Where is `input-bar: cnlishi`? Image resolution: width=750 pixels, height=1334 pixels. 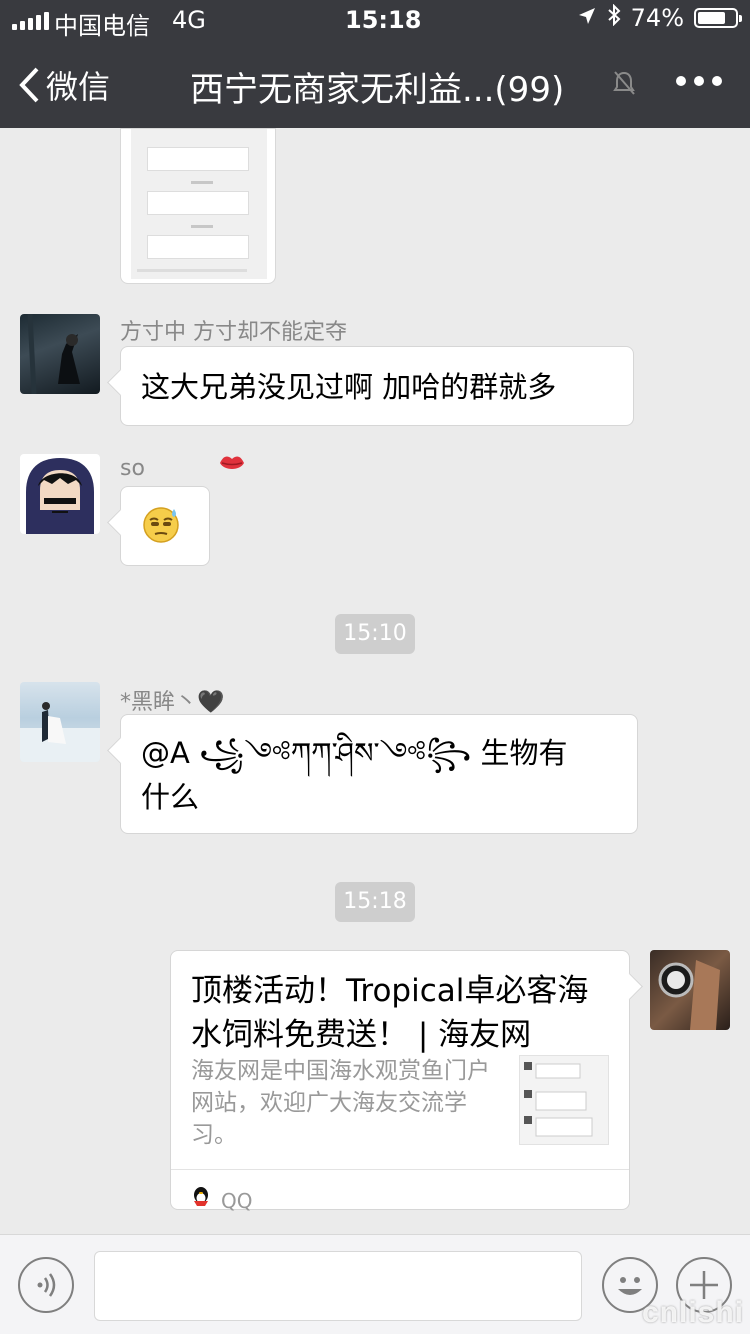 input-bar: cnlishi is located at coordinates (375, 1284).